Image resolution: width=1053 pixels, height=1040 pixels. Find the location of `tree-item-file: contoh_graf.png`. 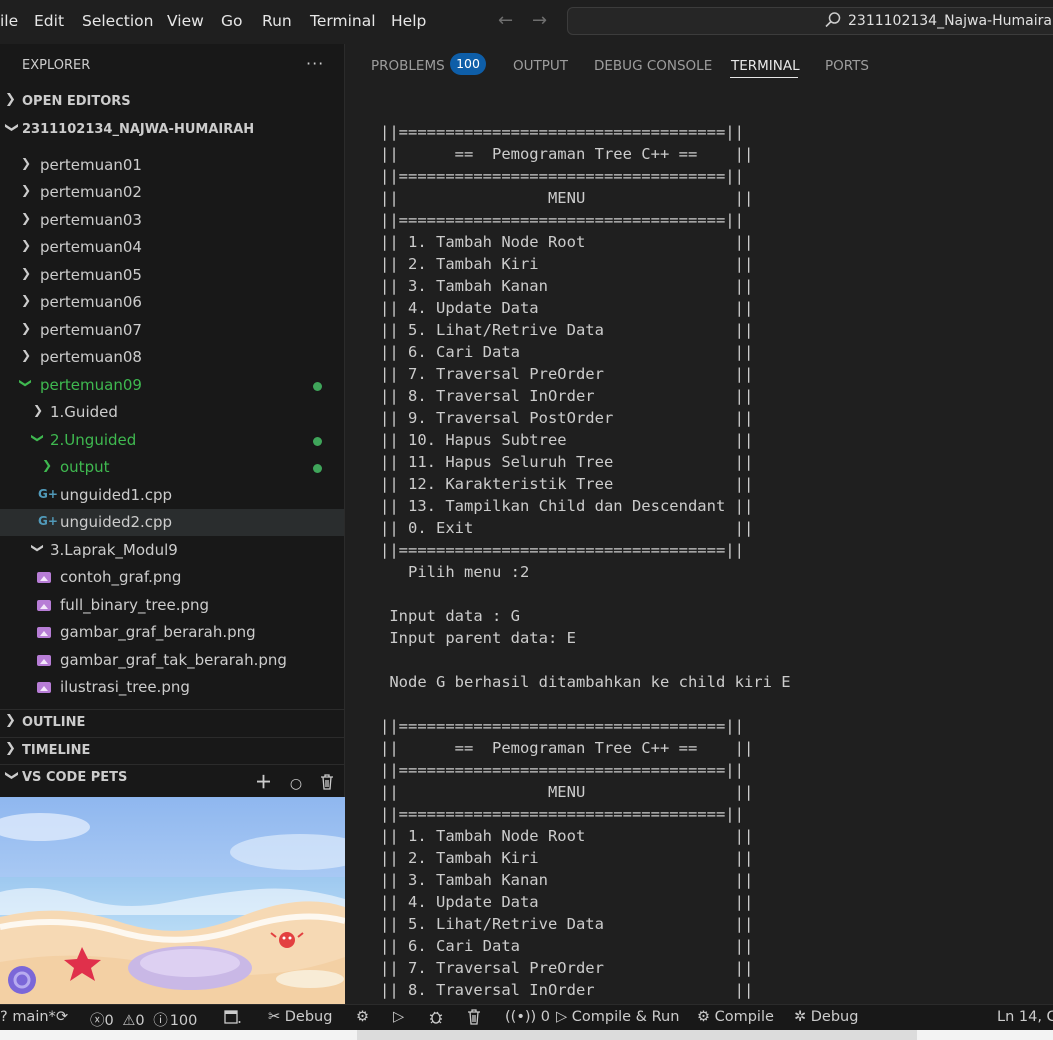

tree-item-file: contoh_graf.png is located at coordinates (172, 577).